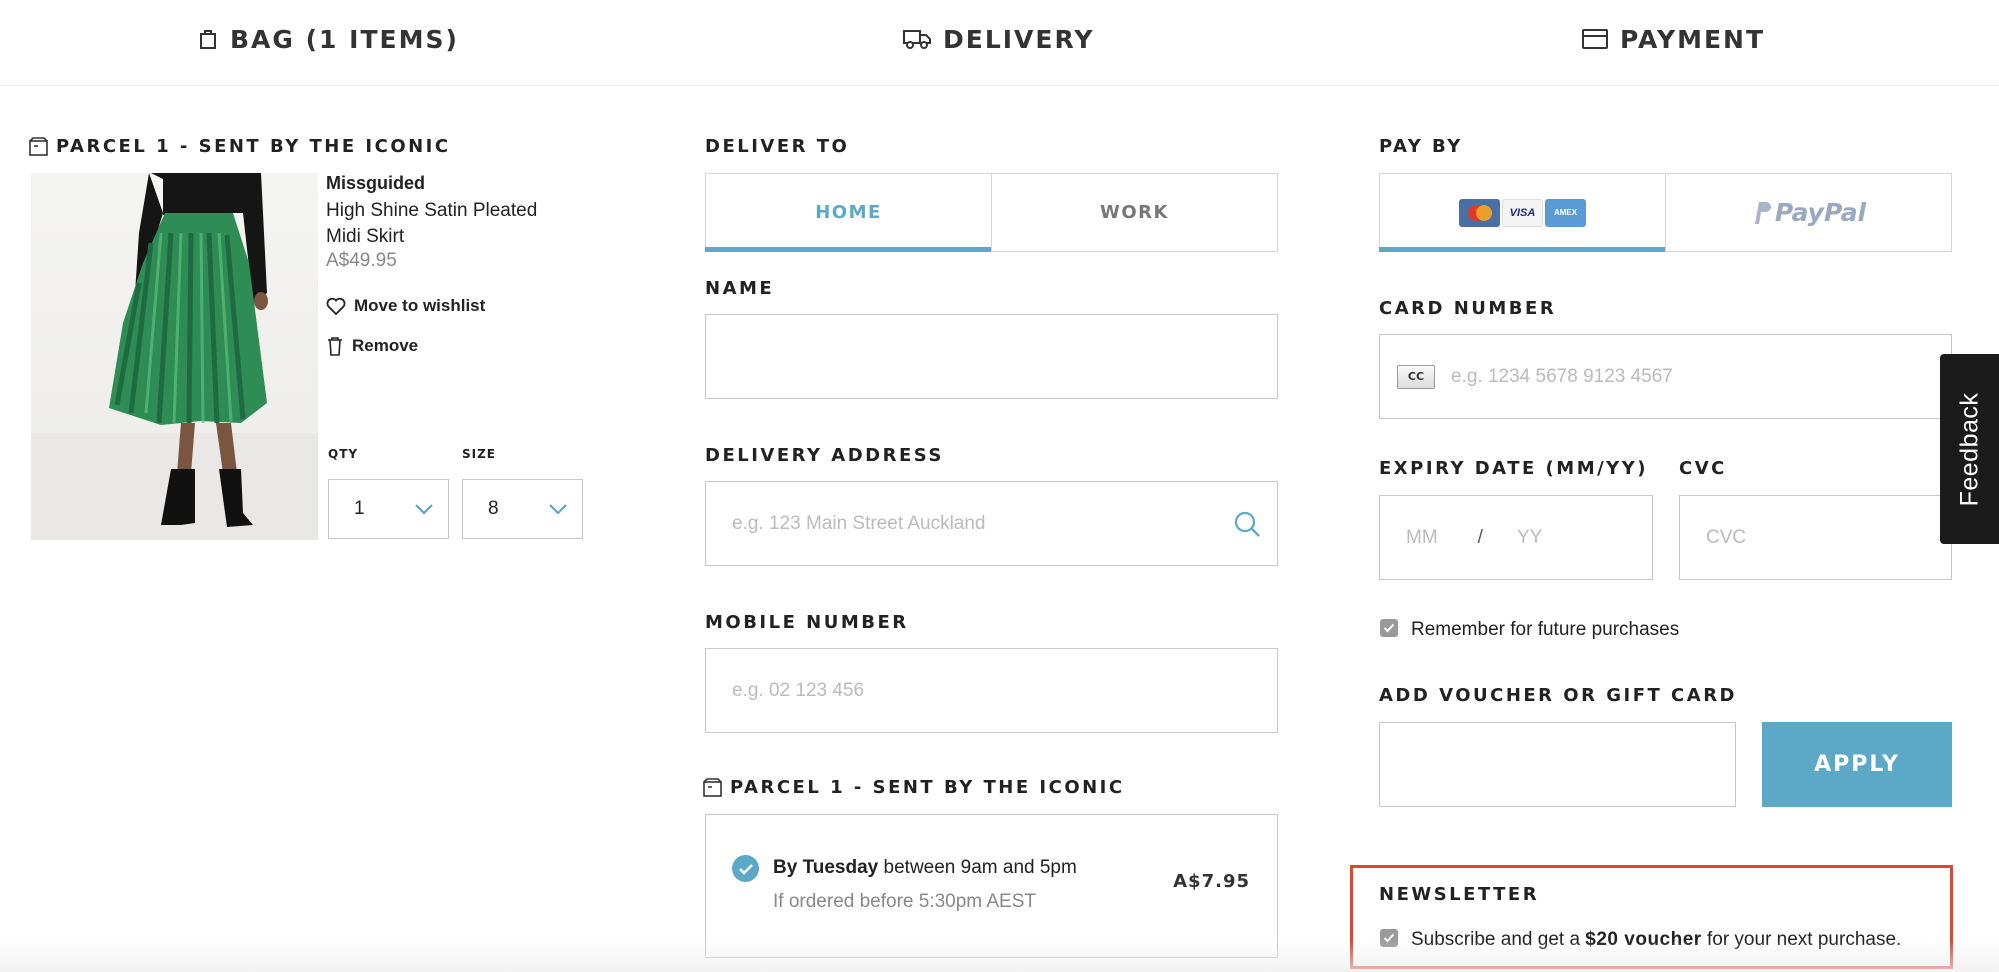  What do you see at coordinates (493, 508) in the screenshot?
I see `size-value: 8` at bounding box center [493, 508].